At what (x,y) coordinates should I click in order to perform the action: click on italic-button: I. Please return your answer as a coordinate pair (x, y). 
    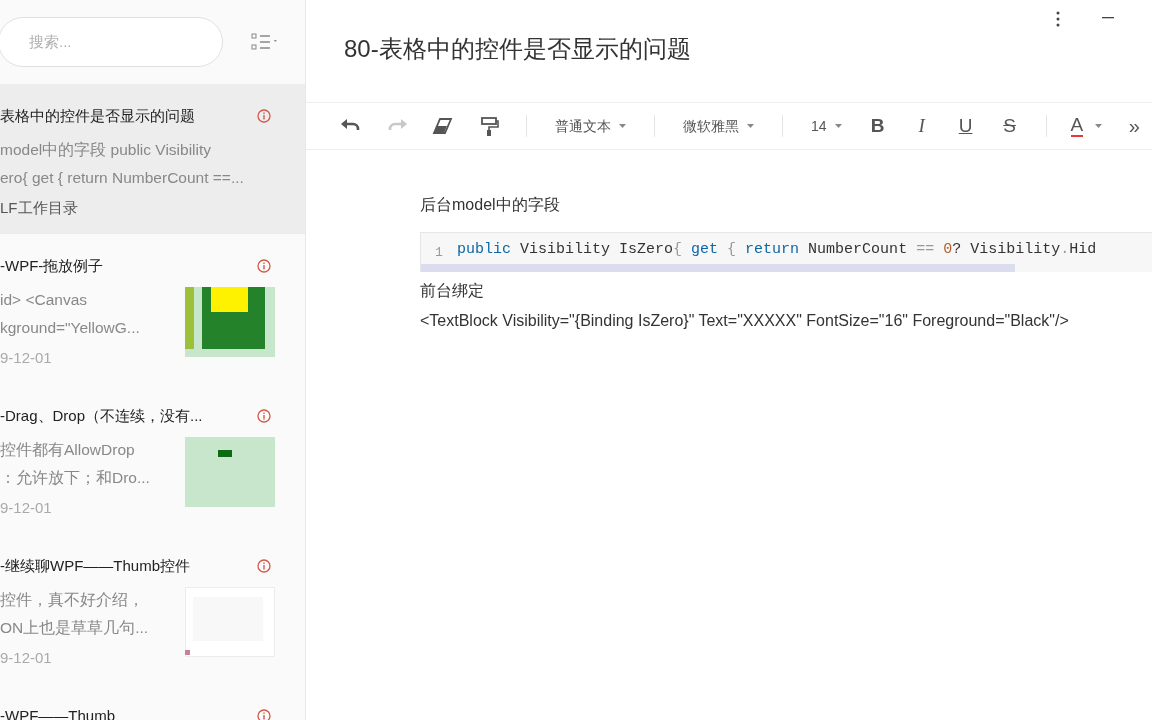
    Looking at the image, I should click on (921, 126).